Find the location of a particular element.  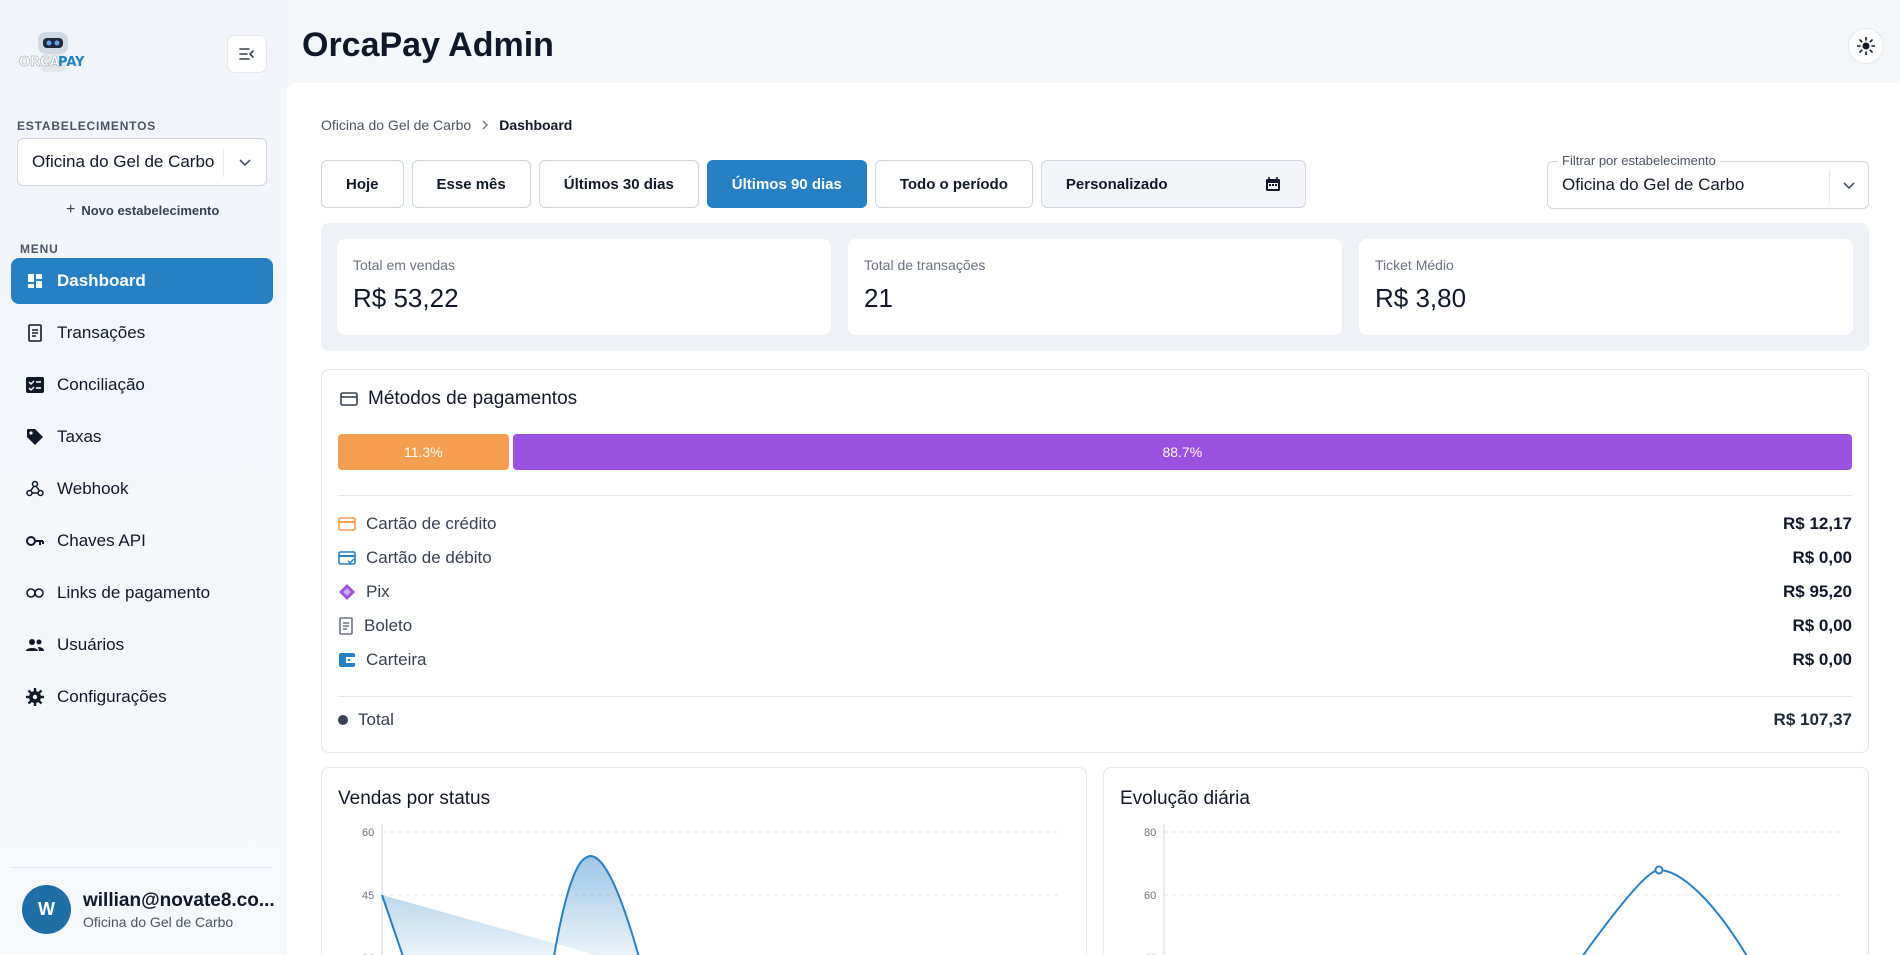

avatar: W is located at coordinates (46, 909).